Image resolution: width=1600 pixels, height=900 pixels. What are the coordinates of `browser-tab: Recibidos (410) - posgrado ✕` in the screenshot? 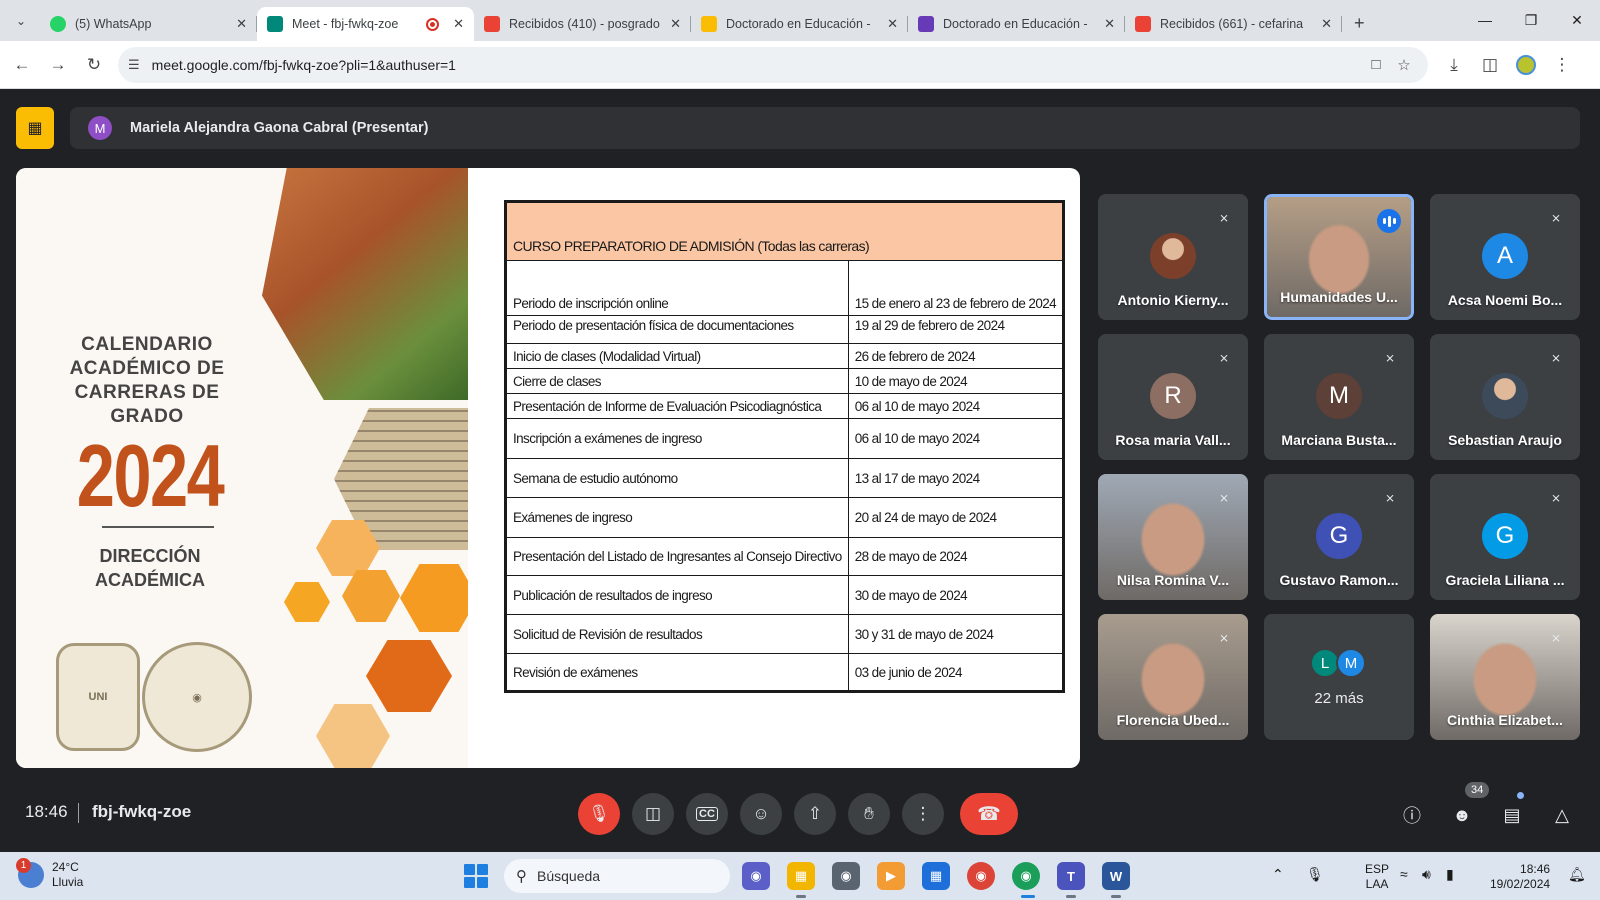 It's located at (582, 24).